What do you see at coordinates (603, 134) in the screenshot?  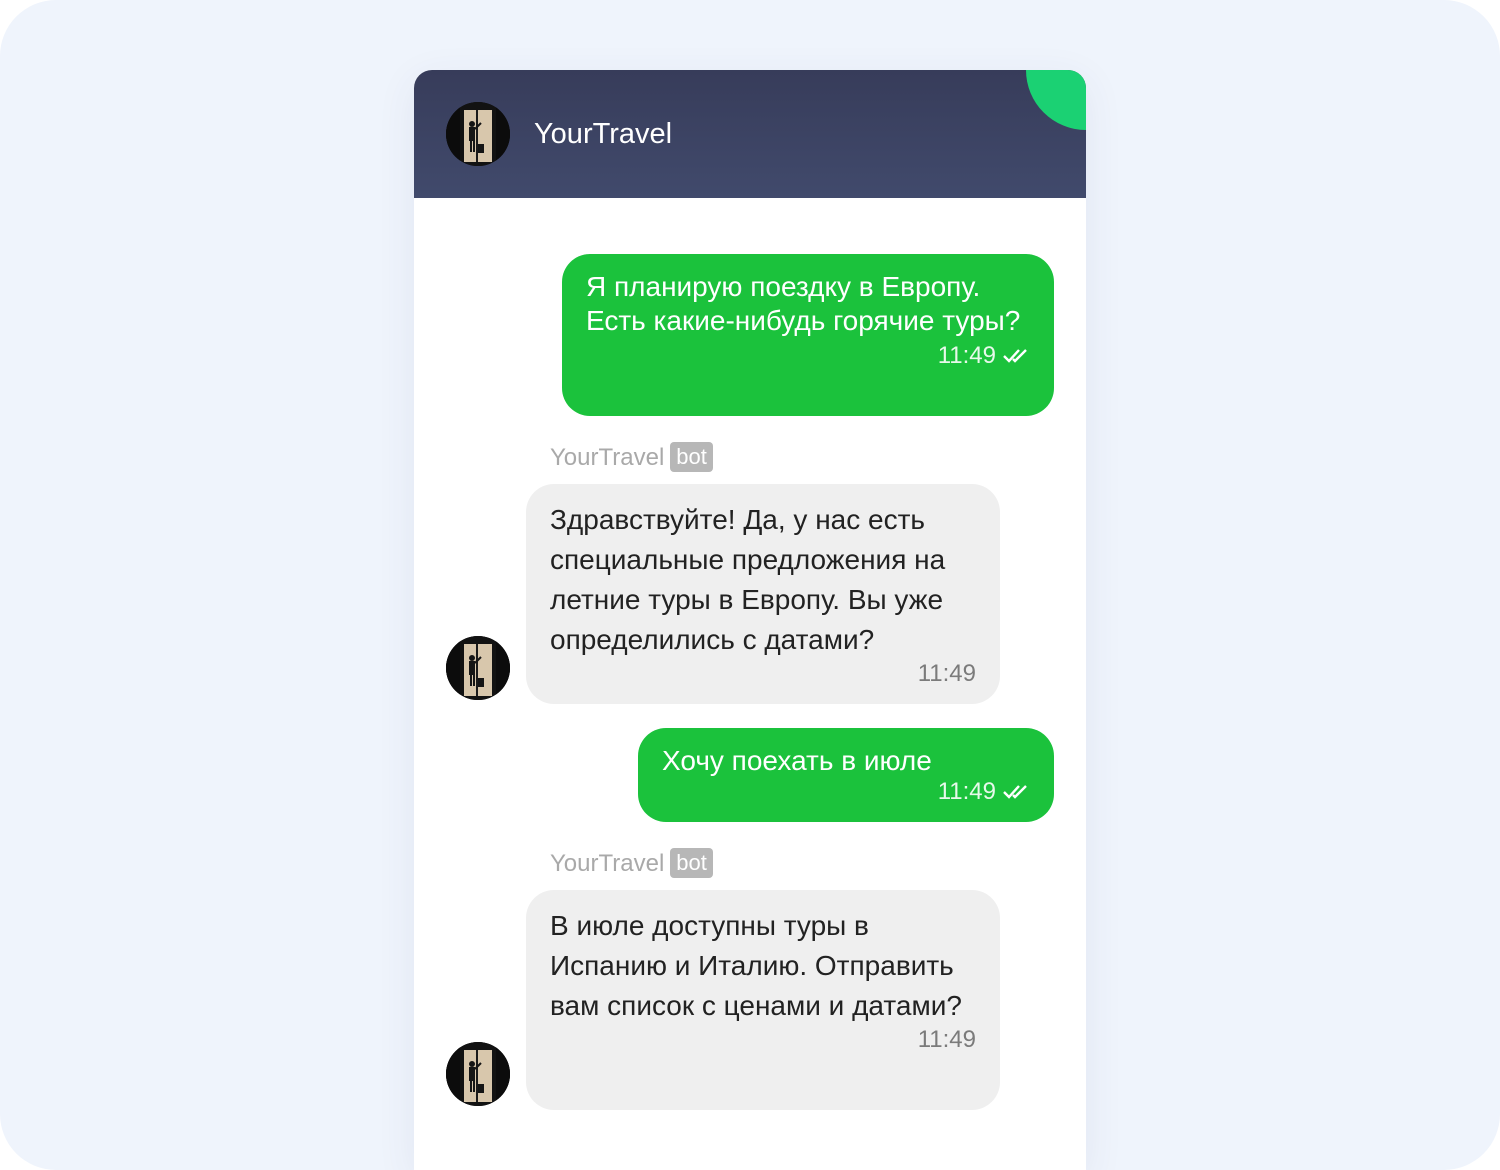 I see `chat-title: YourTravel` at bounding box center [603, 134].